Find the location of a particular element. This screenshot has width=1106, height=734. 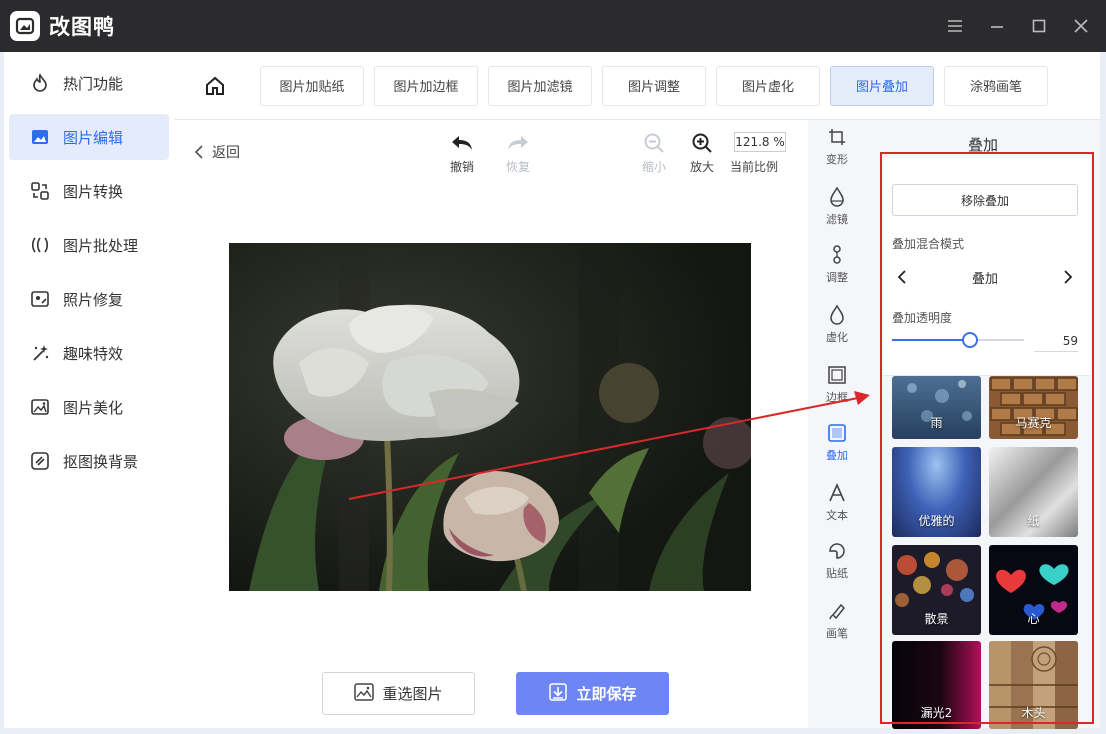

sidebar-item-effects: 趣味特效 is located at coordinates (89, 353).